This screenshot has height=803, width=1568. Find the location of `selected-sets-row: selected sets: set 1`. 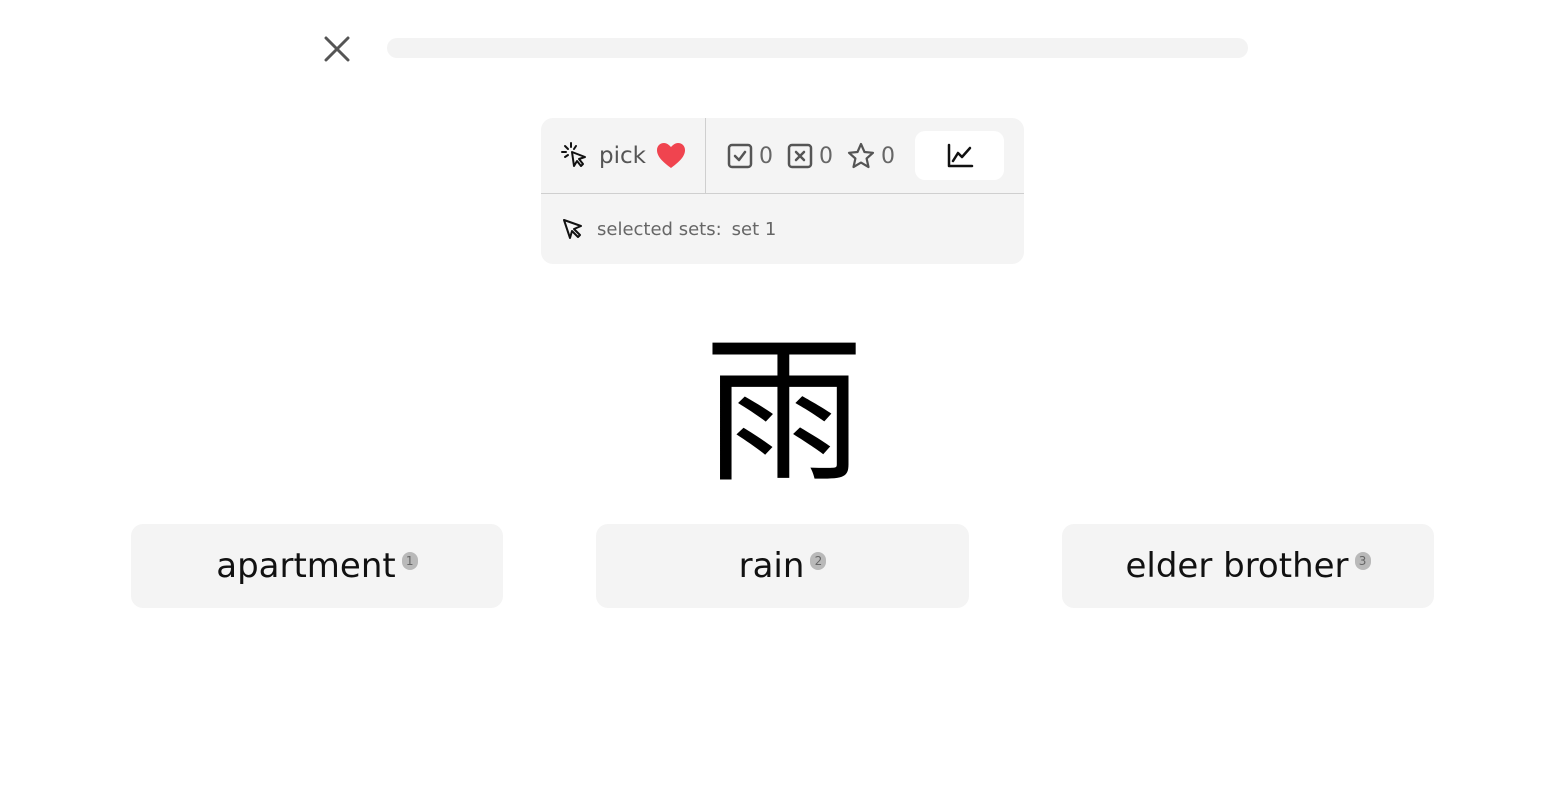

selected-sets-row: selected sets: set 1 is located at coordinates (668, 229).